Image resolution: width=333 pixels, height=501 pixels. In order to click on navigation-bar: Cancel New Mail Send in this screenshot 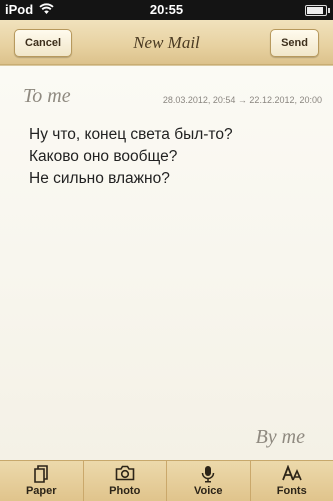, I will do `click(166, 42)`.